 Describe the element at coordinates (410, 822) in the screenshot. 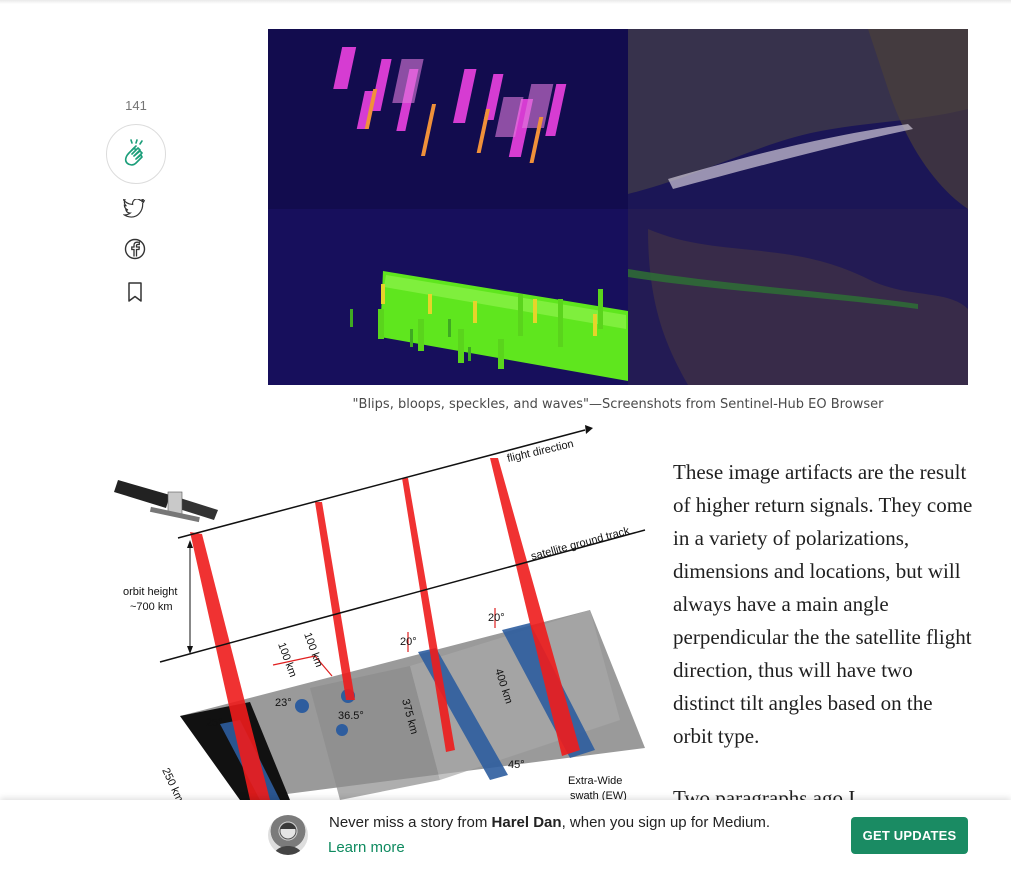

I see `banner-message-pre: Never miss a story from` at that location.